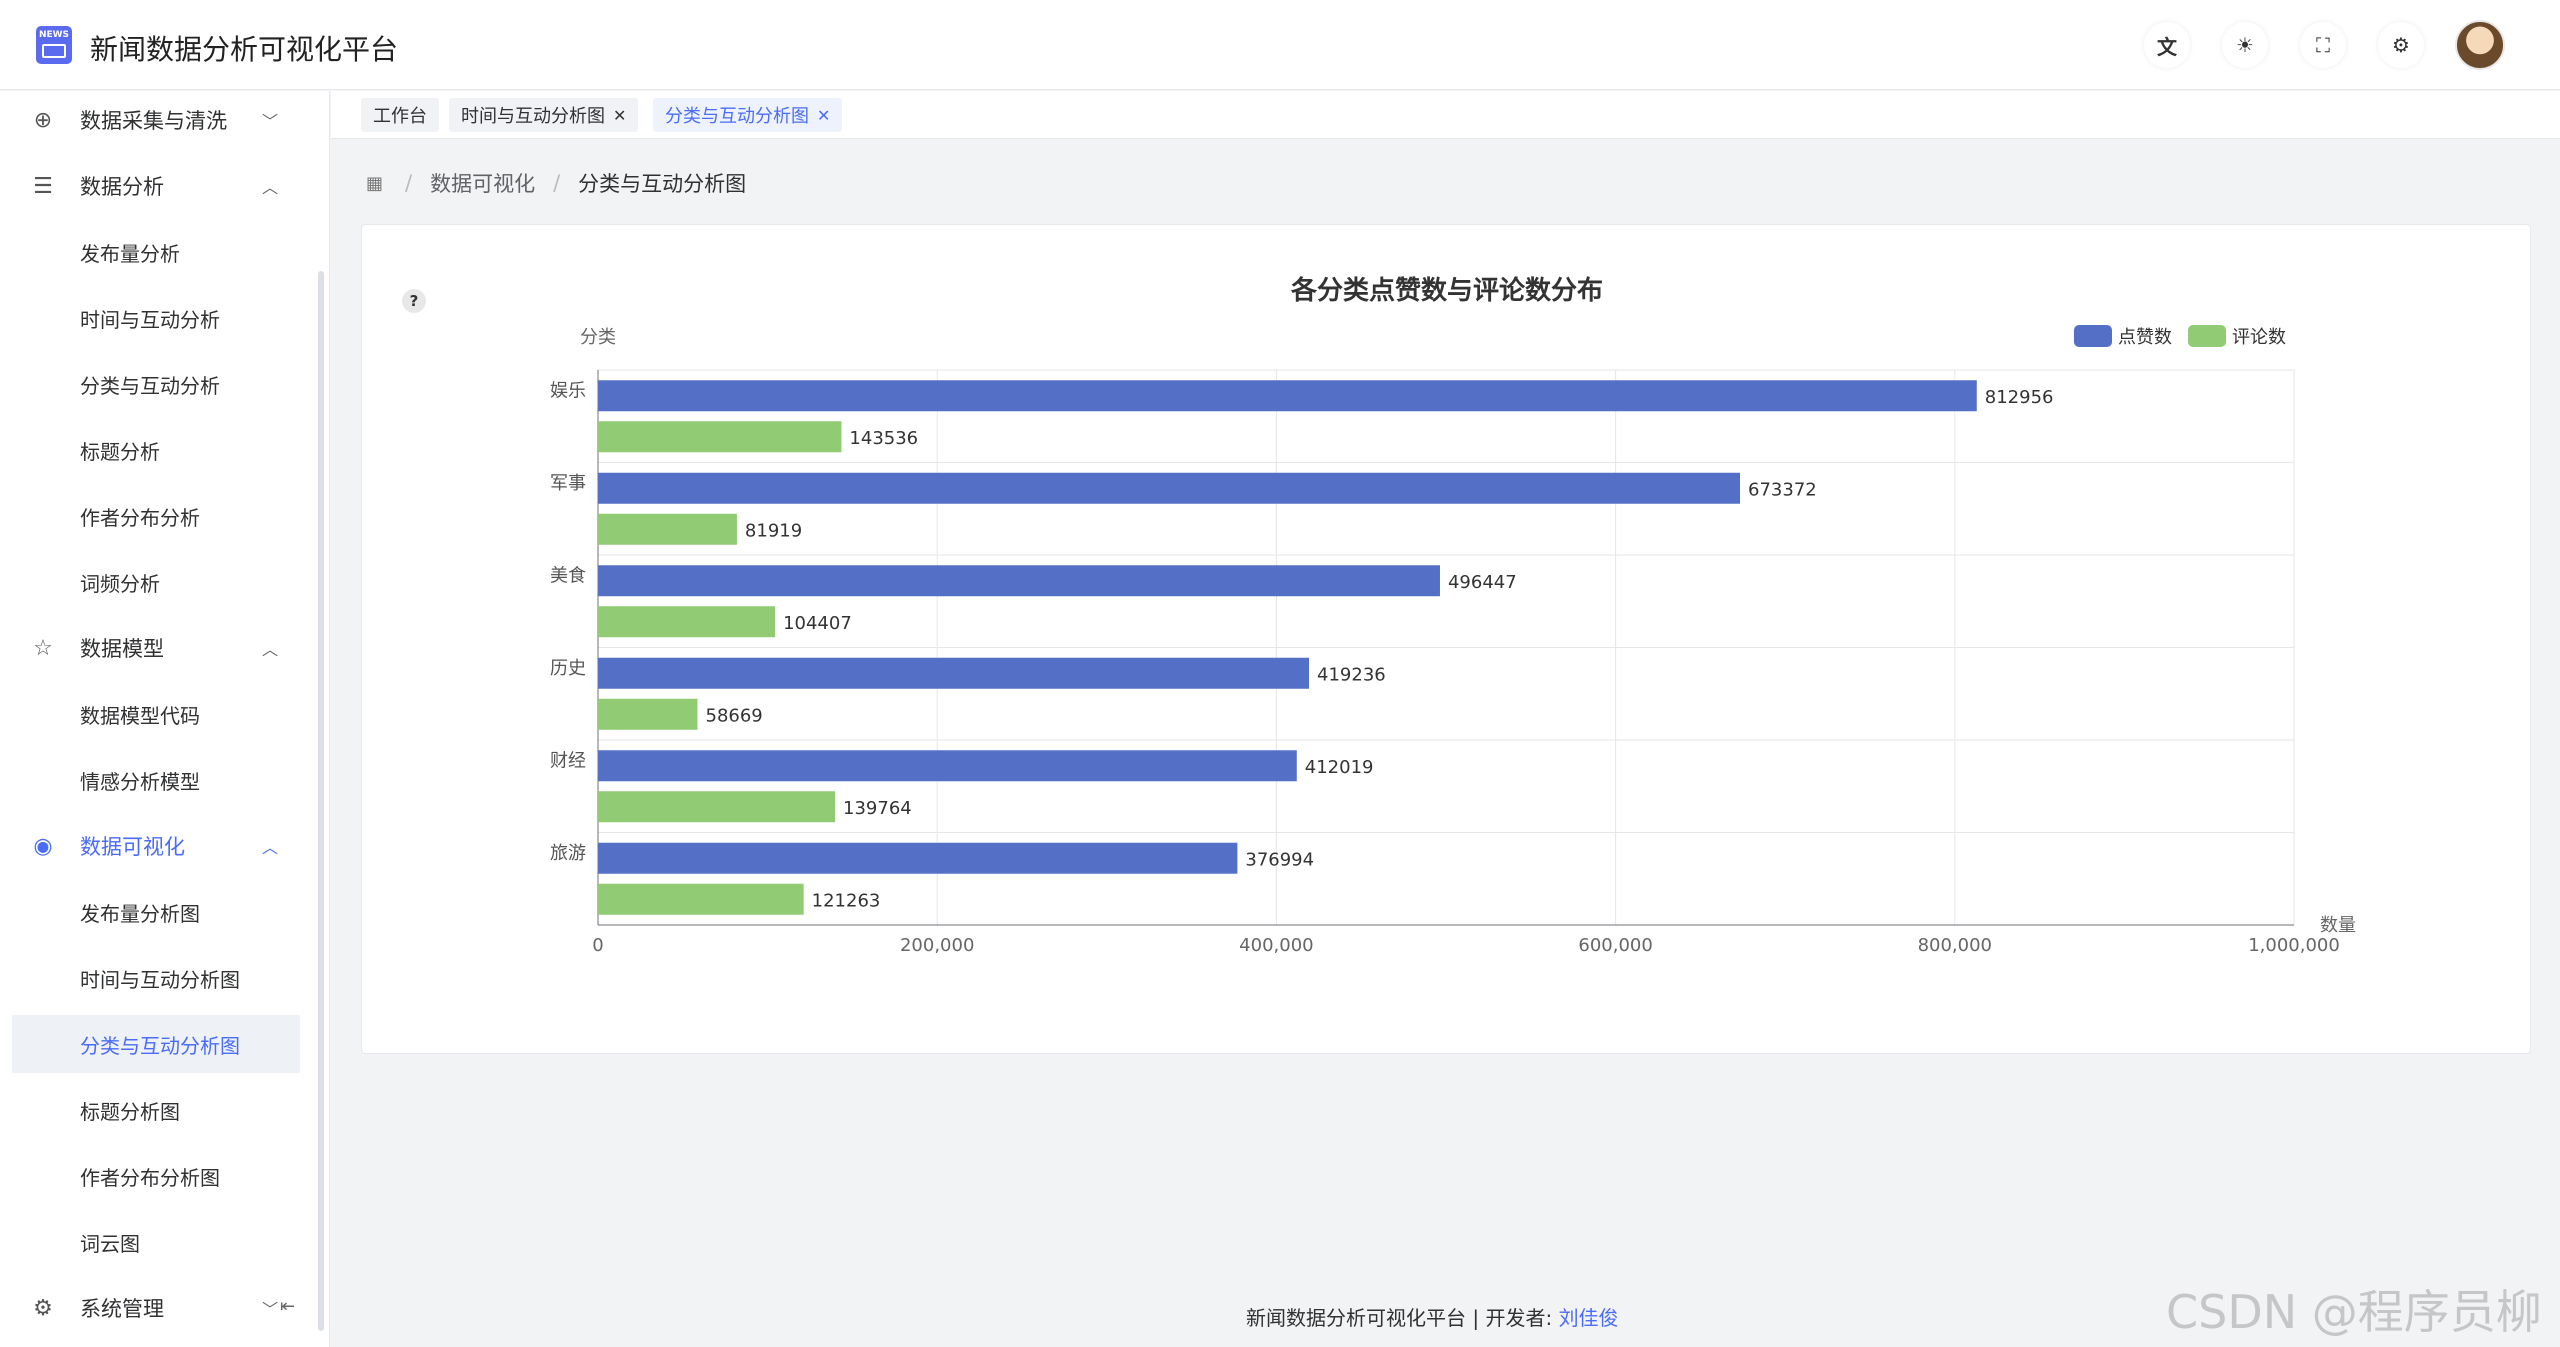  Describe the element at coordinates (1955, 945) in the screenshot. I see `x-tick-label: 800,000` at that location.